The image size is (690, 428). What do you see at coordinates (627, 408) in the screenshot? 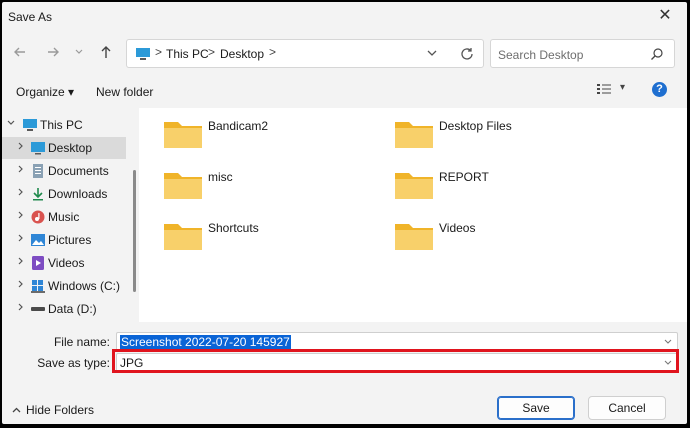
I see `cancel-button: Cancel` at bounding box center [627, 408].